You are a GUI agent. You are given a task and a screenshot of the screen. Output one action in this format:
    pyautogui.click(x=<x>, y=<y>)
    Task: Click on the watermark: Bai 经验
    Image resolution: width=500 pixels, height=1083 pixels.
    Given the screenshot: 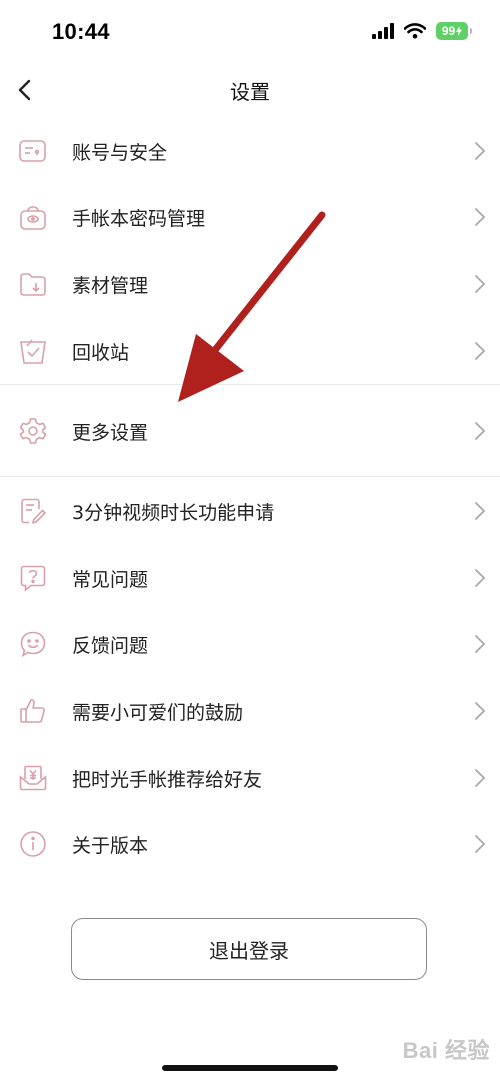 What is the action you would take?
    pyautogui.click(x=446, y=1050)
    